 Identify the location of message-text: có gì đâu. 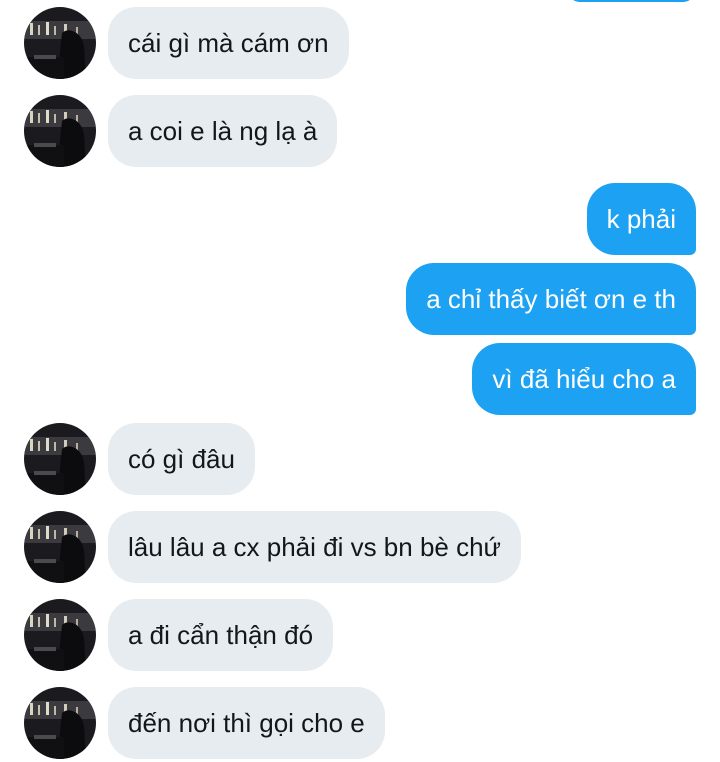
(181, 459).